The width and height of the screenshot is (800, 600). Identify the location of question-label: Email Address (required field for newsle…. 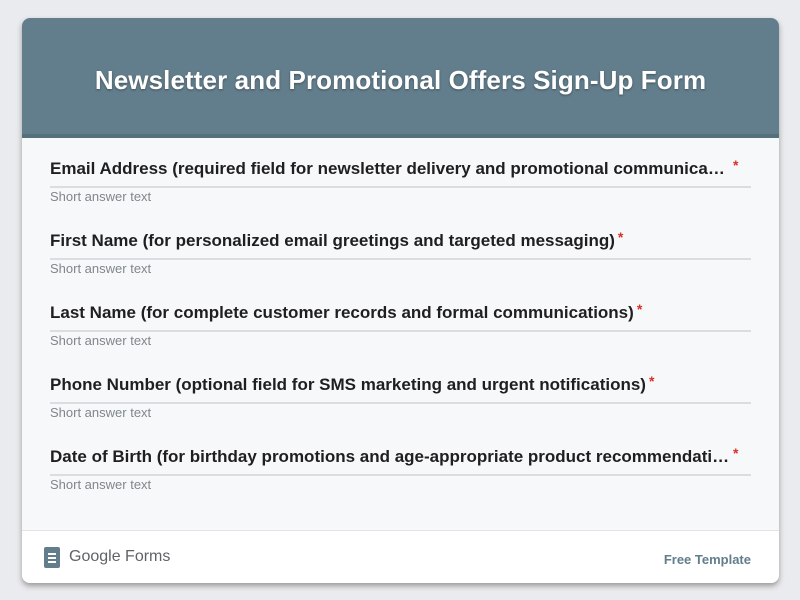
(390, 168).